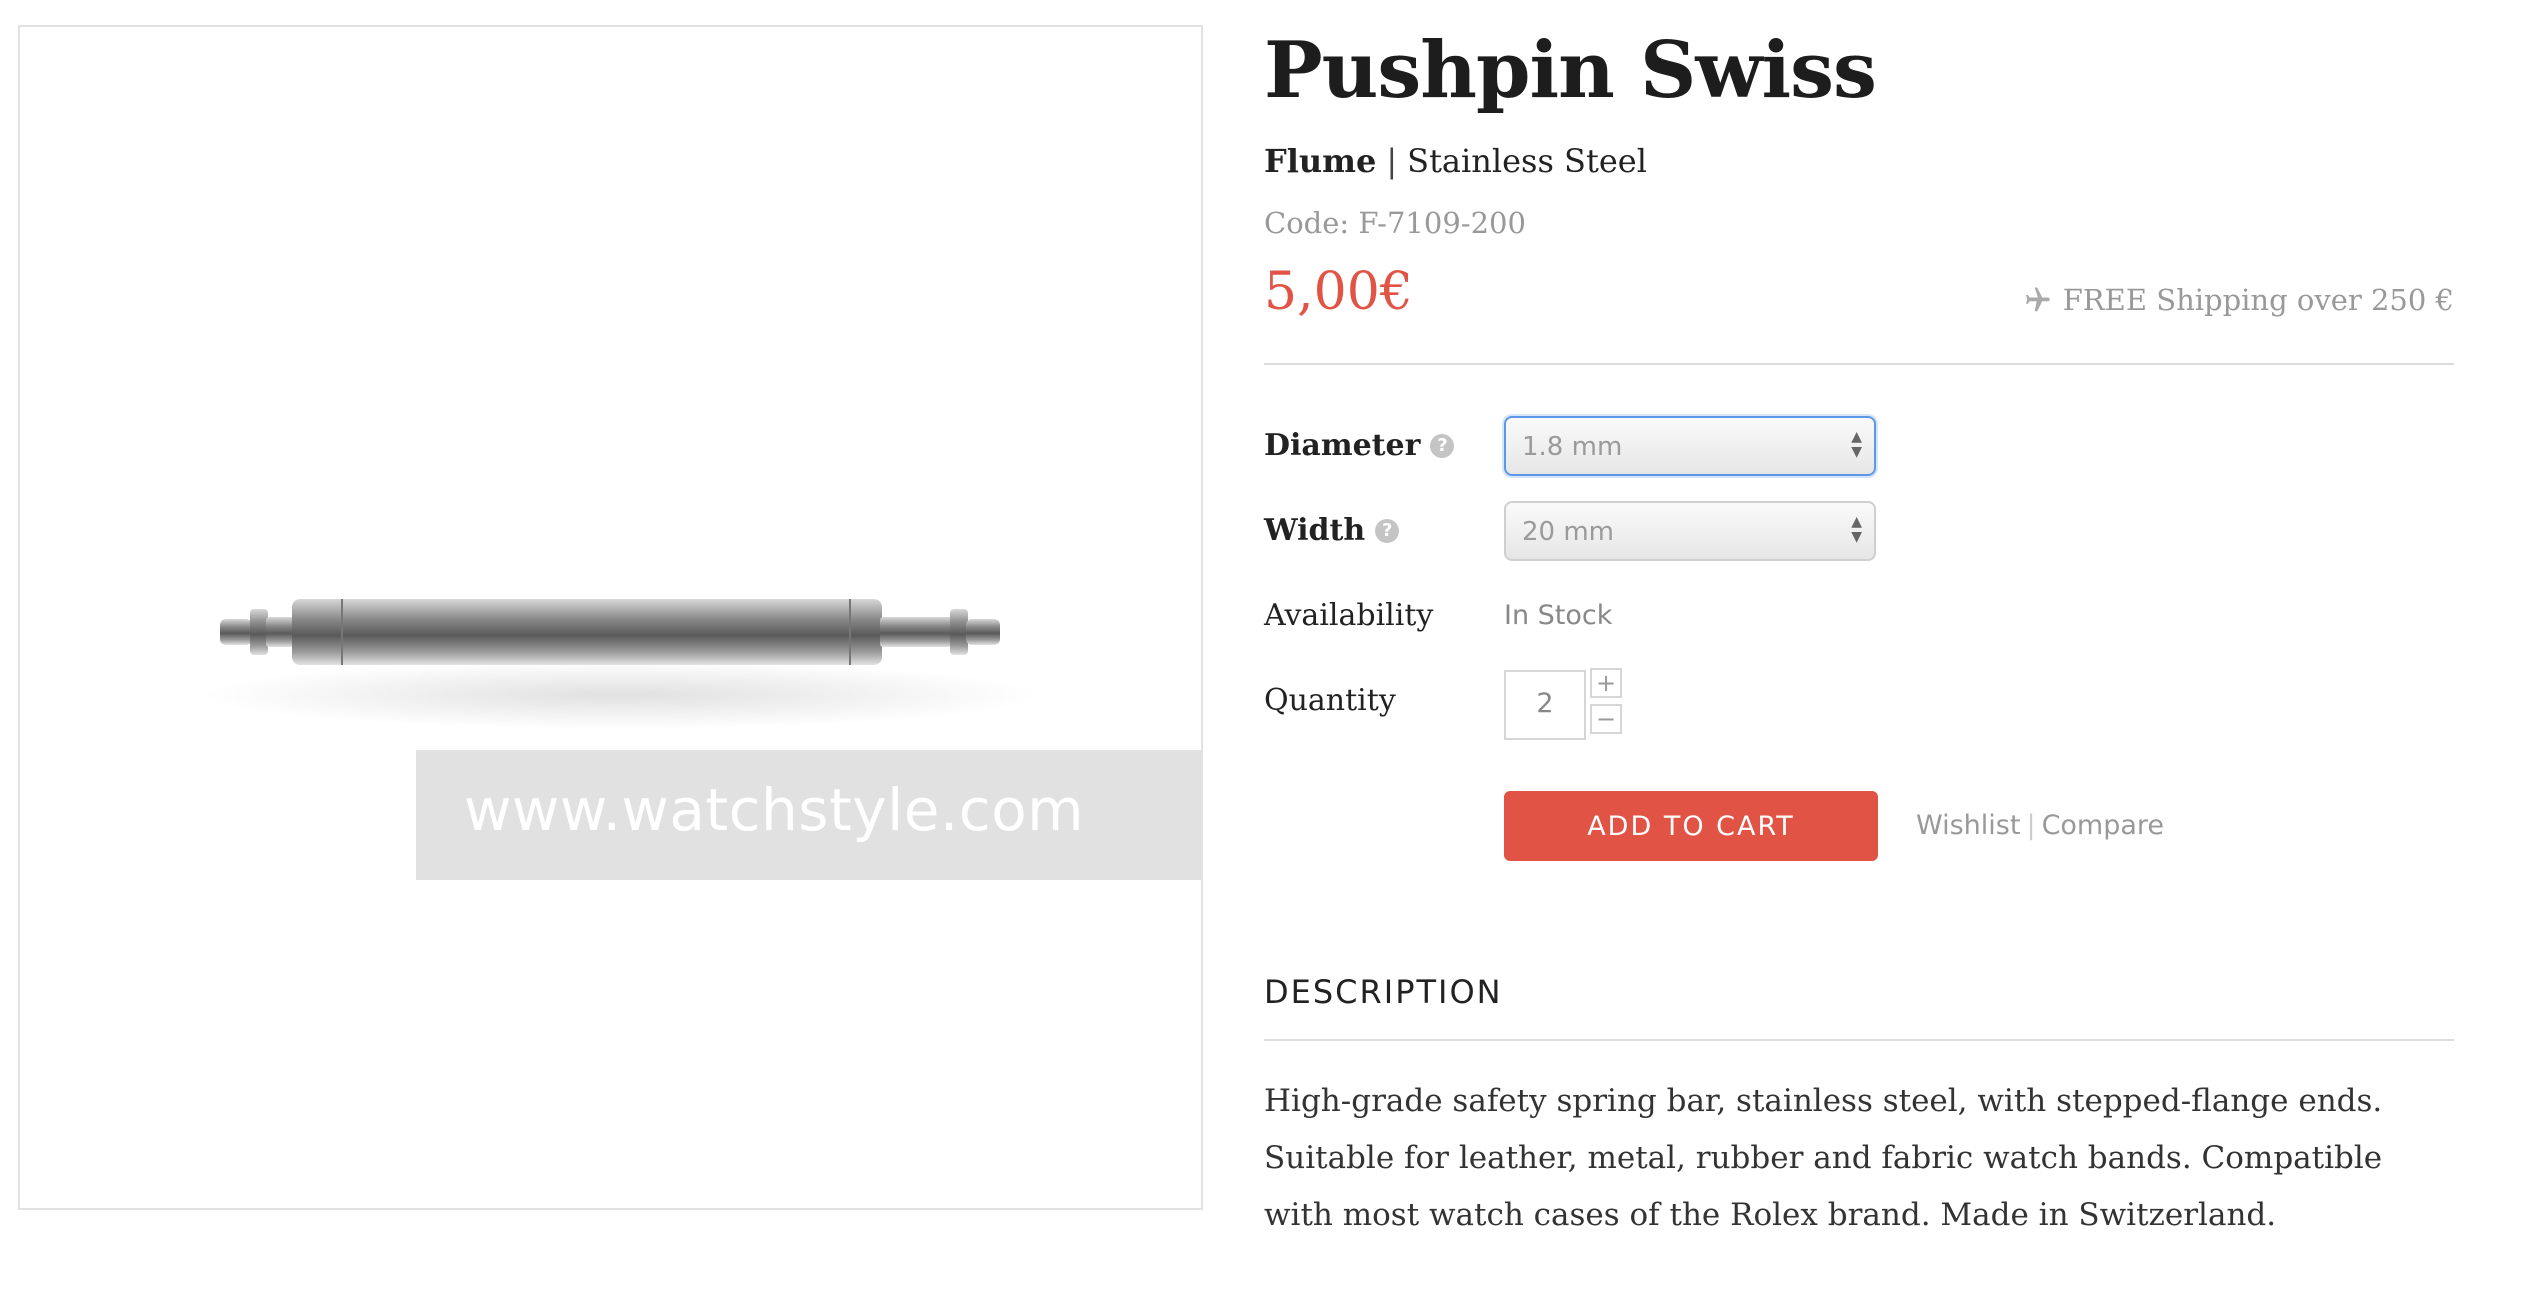  What do you see at coordinates (1349, 615) in the screenshot?
I see `availability-label: Availability` at bounding box center [1349, 615].